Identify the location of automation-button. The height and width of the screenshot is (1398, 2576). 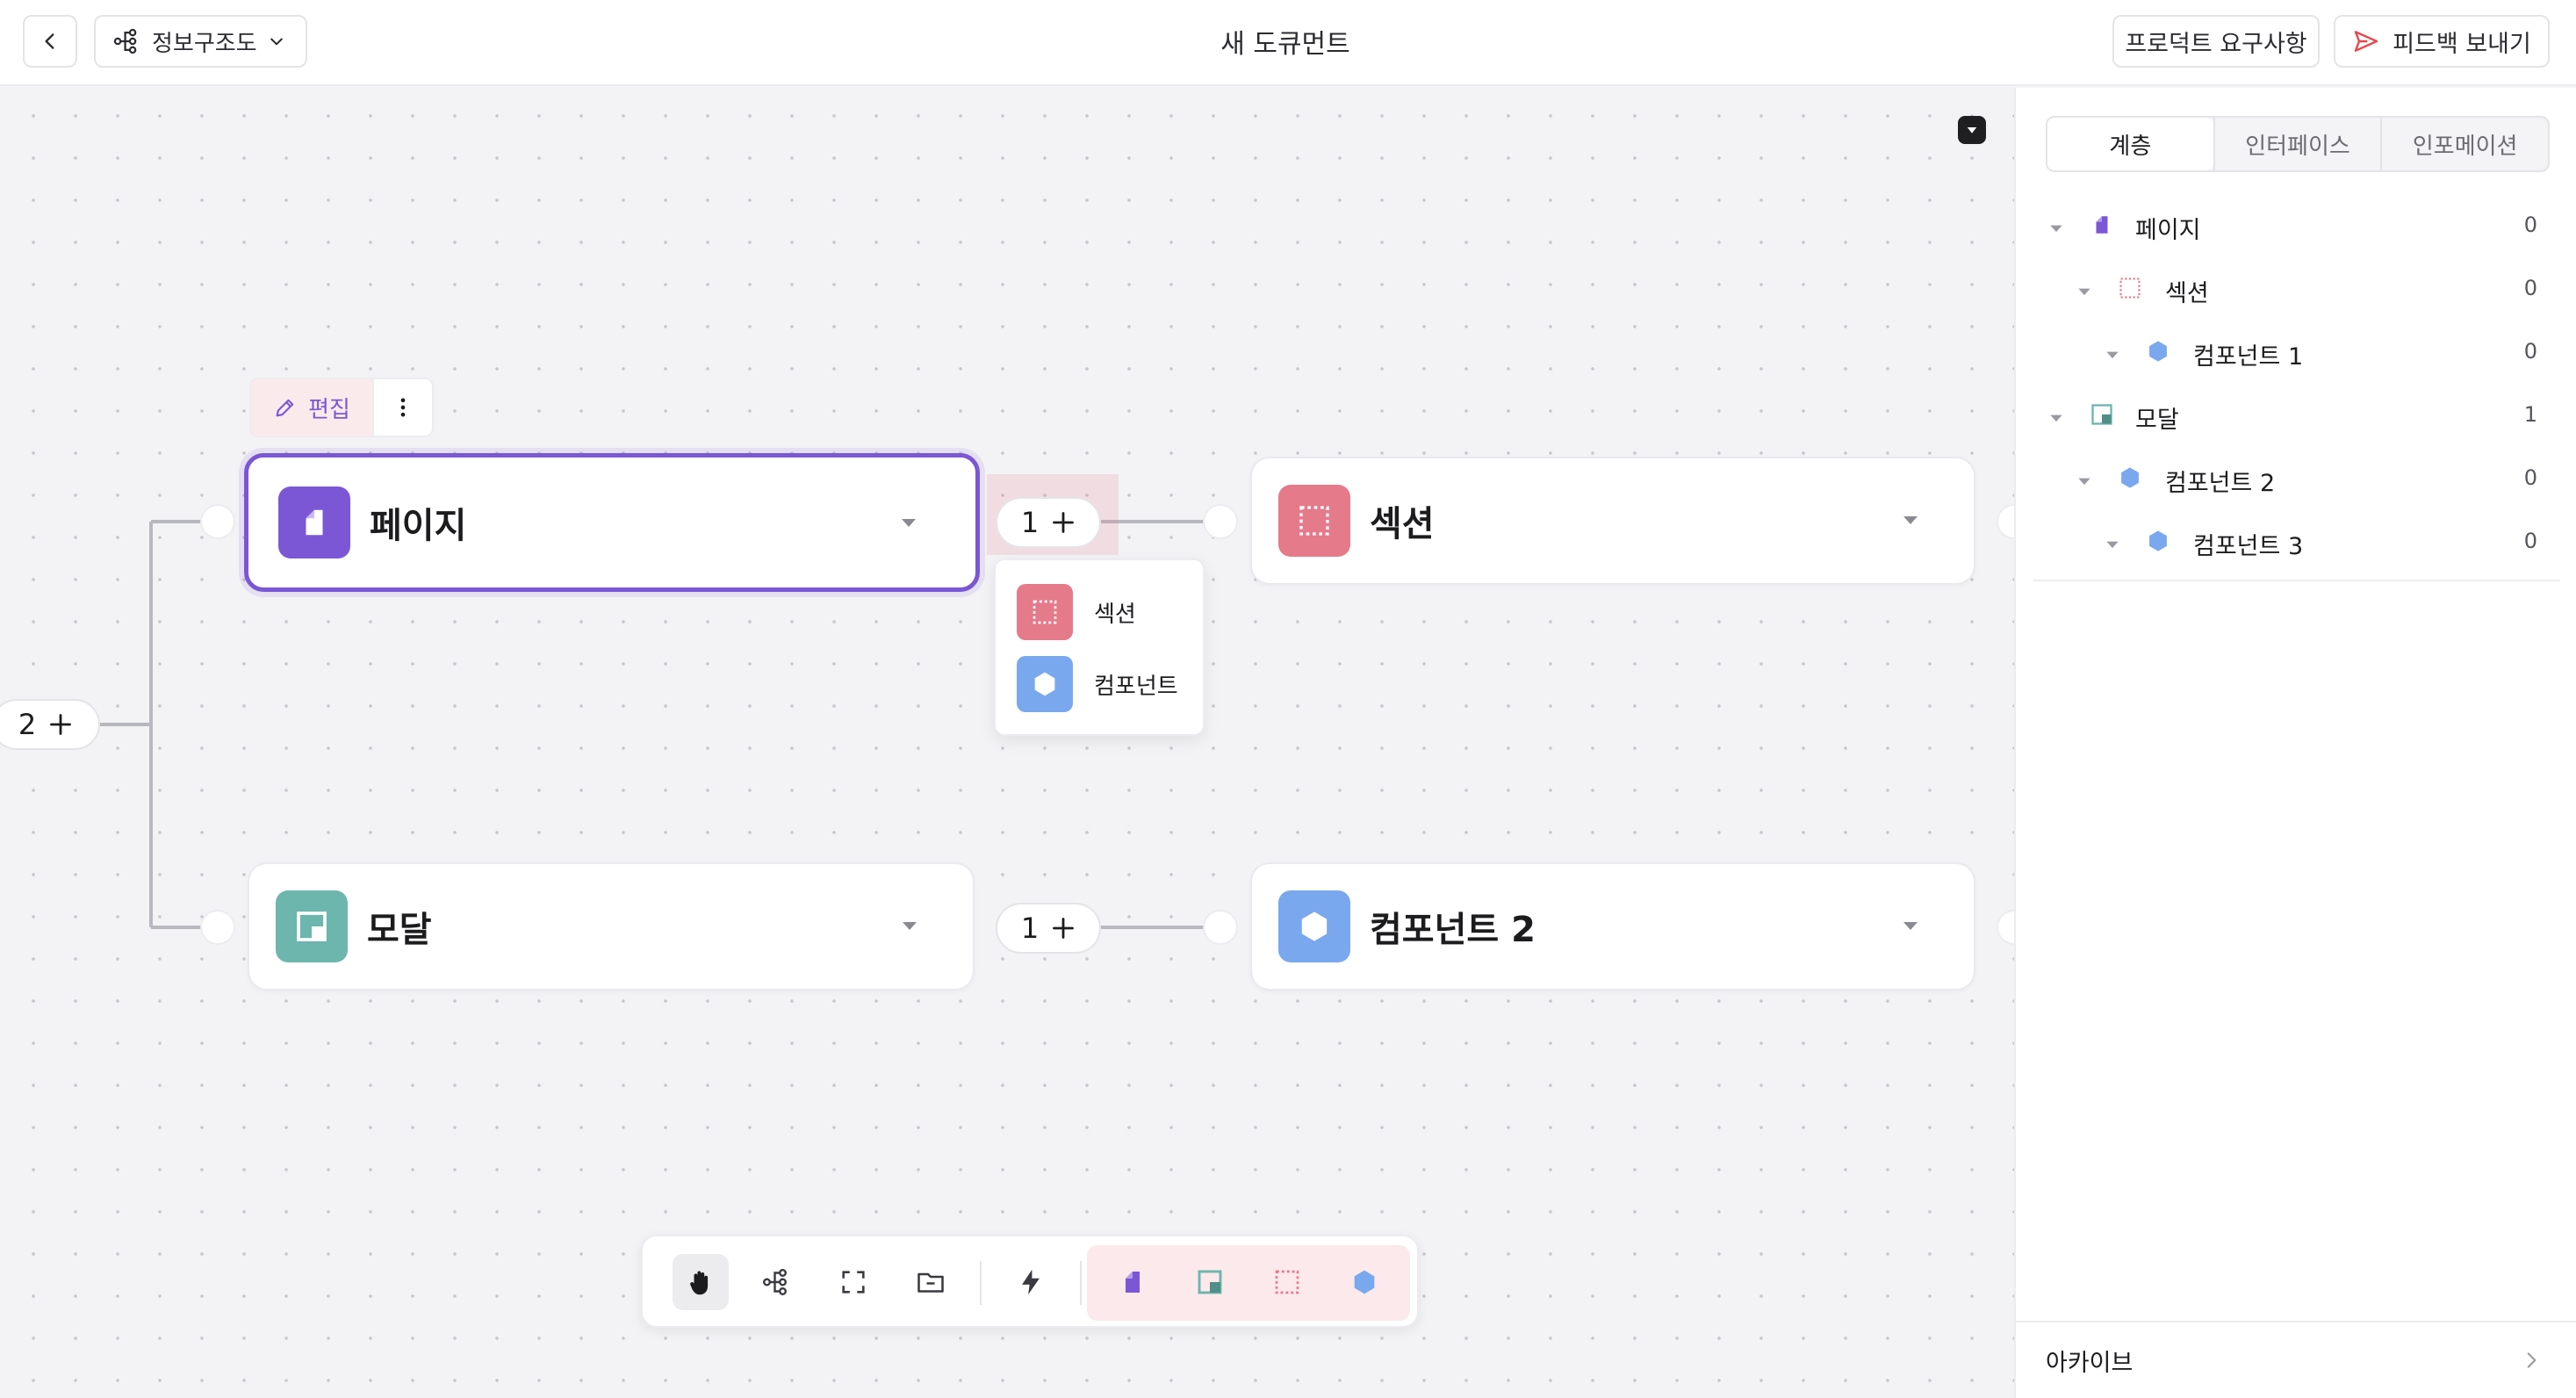
(1031, 1282).